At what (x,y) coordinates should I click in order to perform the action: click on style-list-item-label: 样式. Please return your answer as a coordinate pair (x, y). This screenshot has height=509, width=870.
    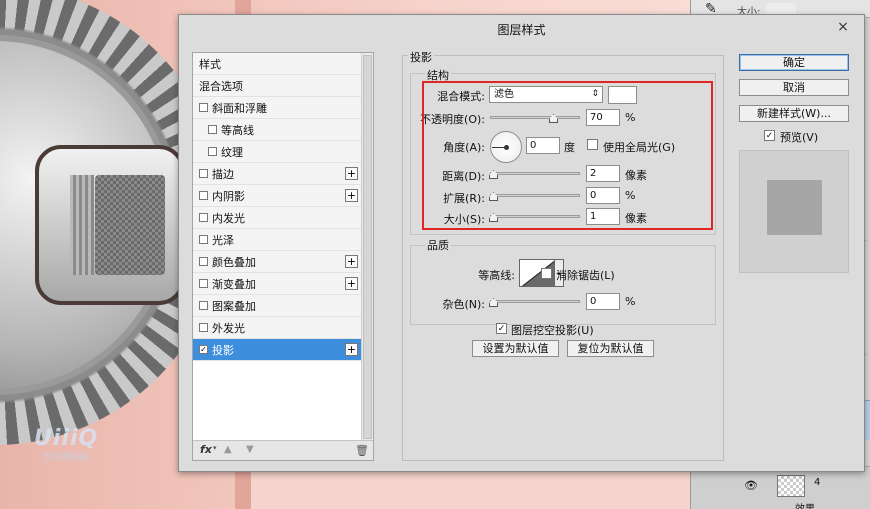
    Looking at the image, I should click on (210, 64).